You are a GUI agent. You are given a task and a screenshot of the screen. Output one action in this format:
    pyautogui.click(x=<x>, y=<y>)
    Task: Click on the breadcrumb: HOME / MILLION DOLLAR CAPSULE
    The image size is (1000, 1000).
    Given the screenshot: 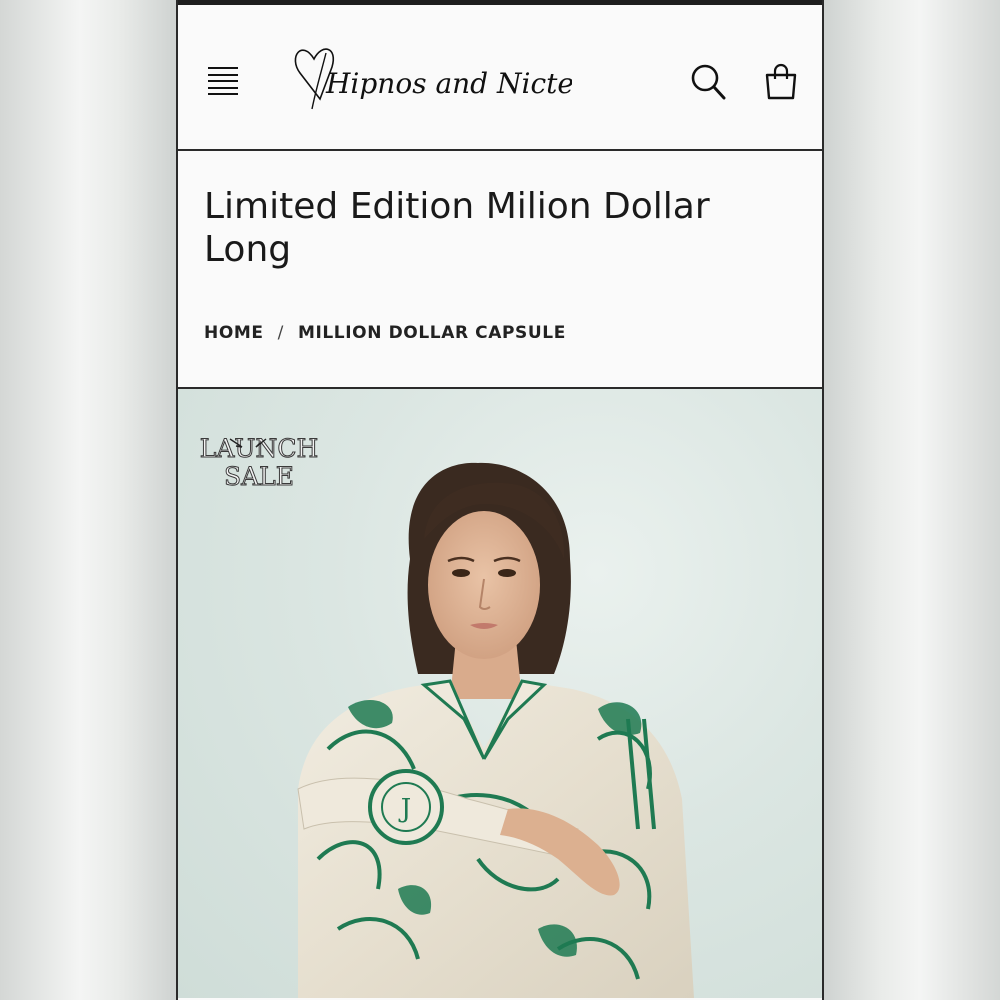 What is the action you would take?
    pyautogui.click(x=385, y=333)
    